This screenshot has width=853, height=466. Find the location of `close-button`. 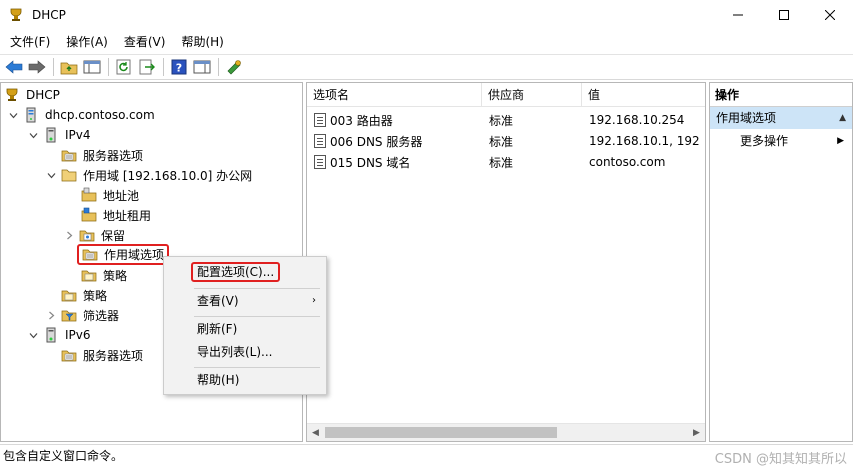

close-button is located at coordinates (830, 15).